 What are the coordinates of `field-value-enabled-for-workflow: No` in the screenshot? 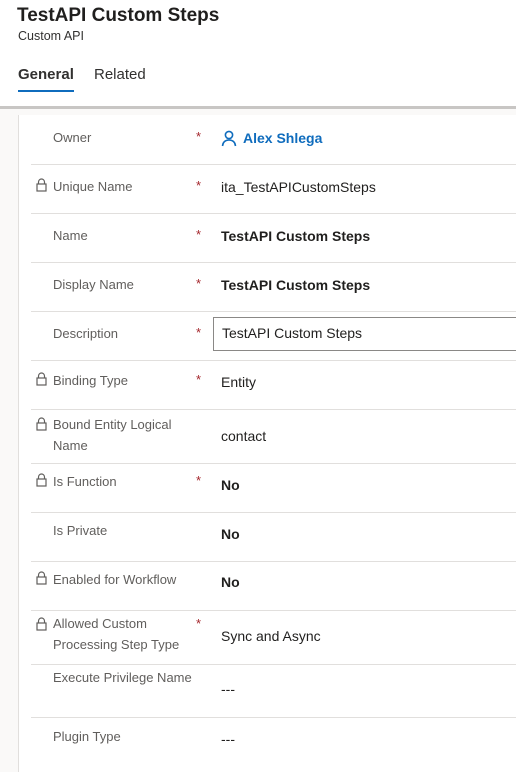 It's located at (230, 582).